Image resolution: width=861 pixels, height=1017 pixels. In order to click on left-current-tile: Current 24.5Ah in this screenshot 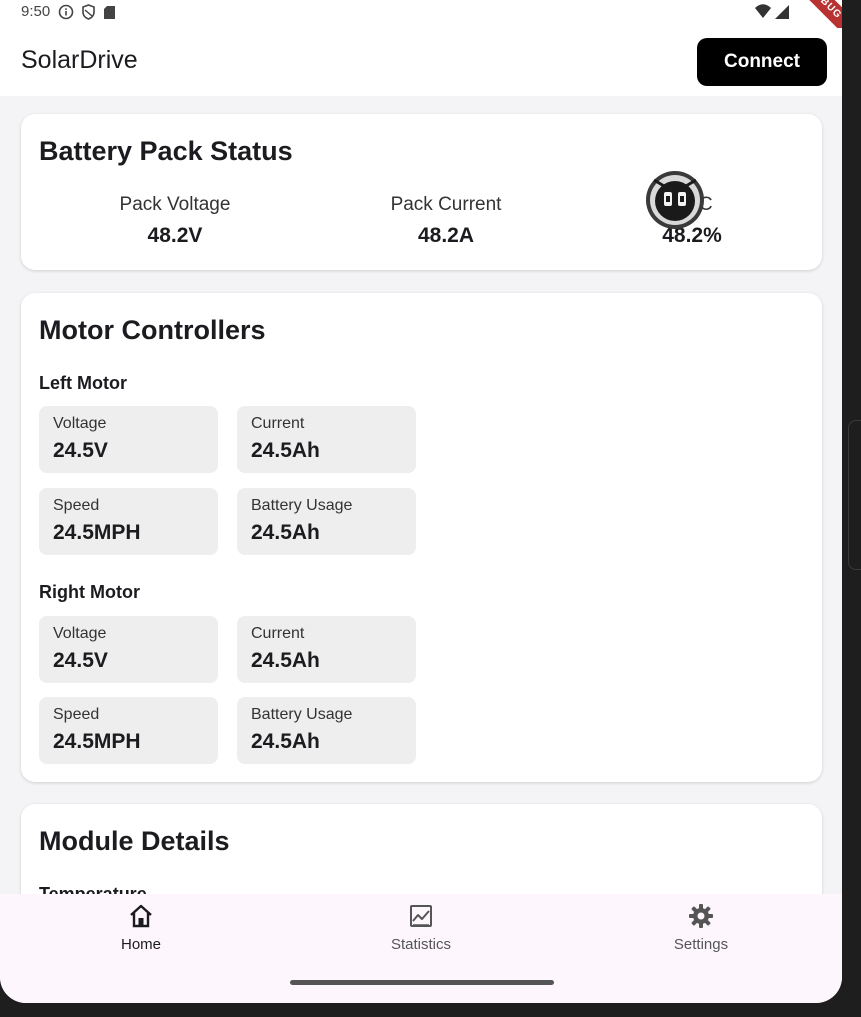, I will do `click(326, 439)`.